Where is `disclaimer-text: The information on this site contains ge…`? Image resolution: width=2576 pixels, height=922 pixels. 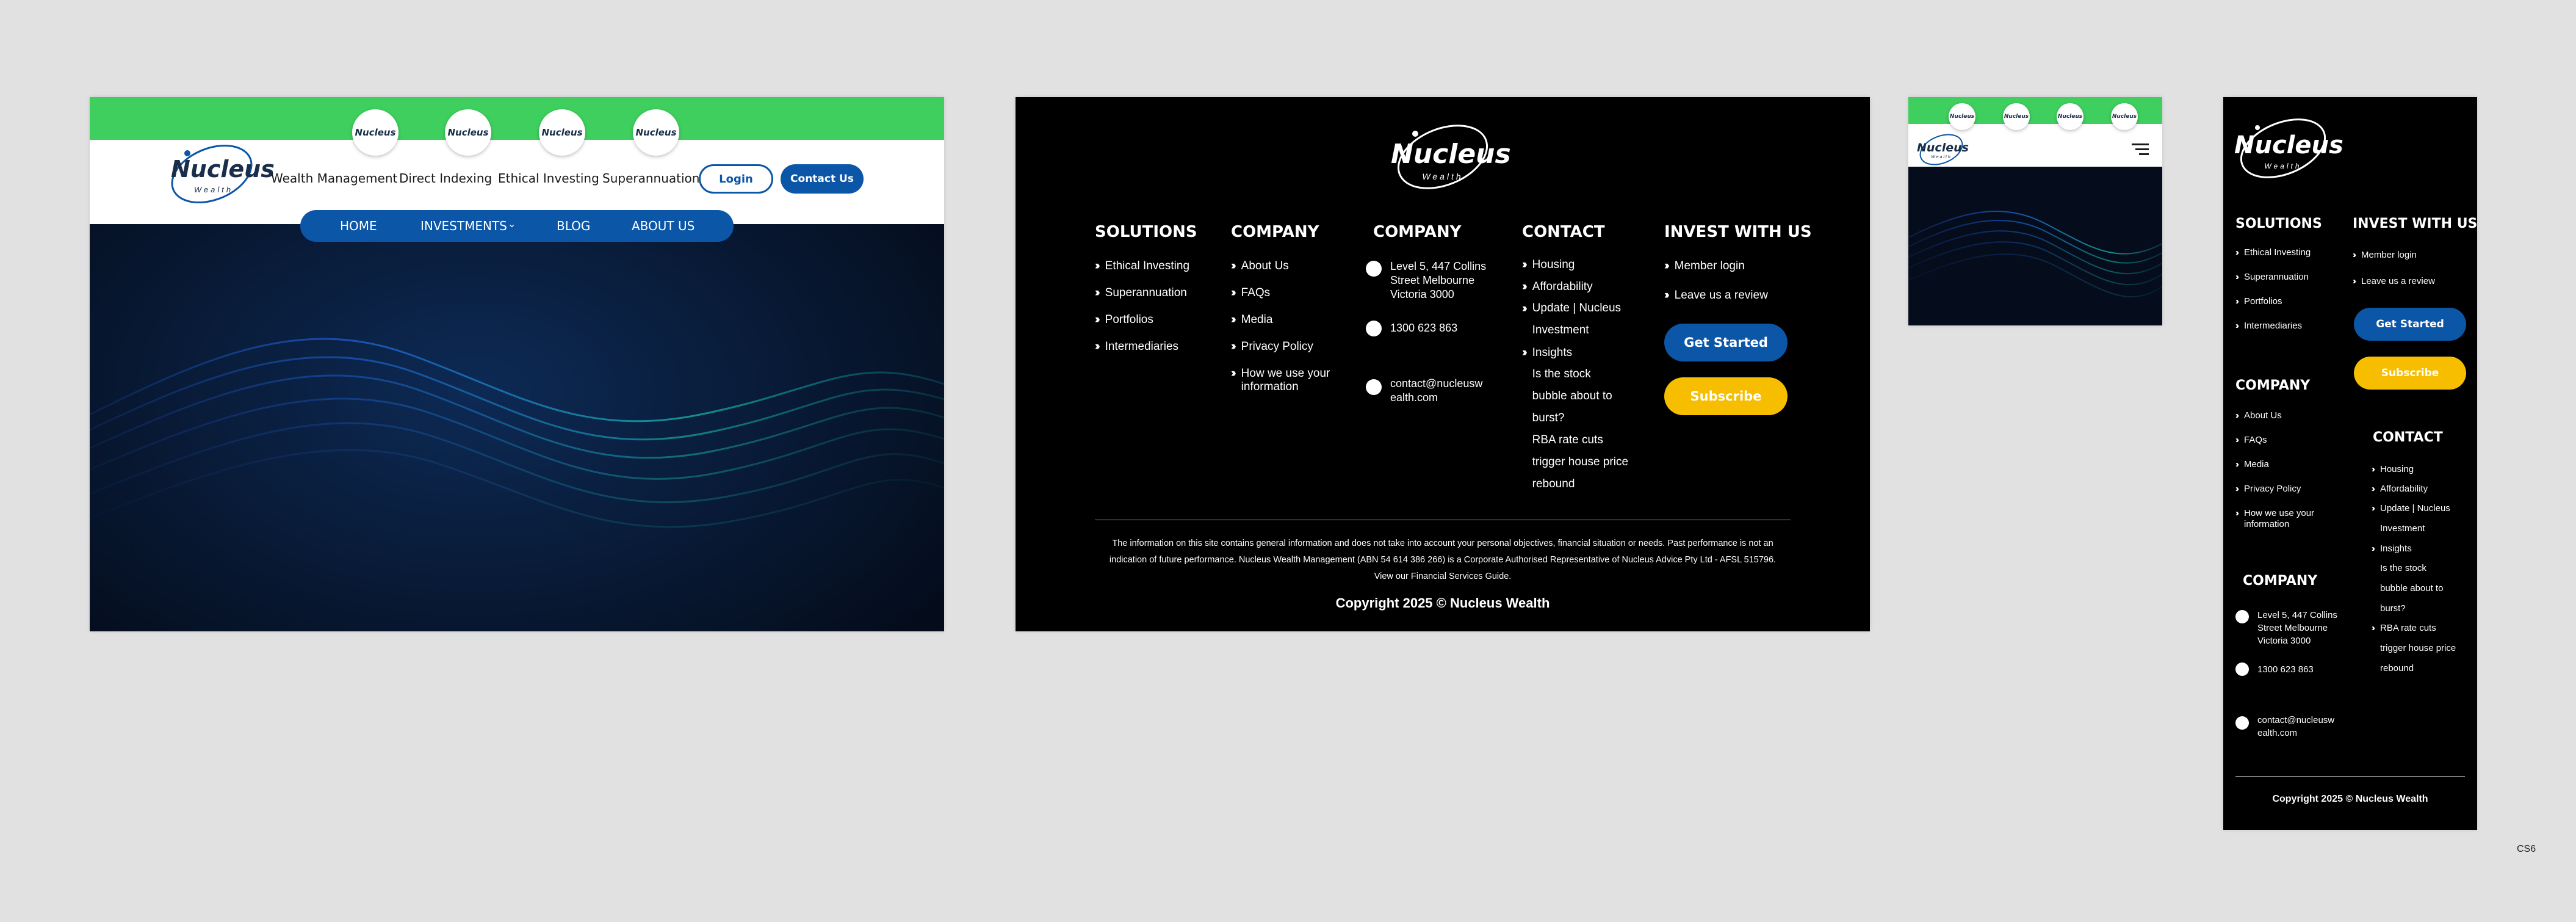 disclaimer-text: The information on this site contains ge… is located at coordinates (1443, 560).